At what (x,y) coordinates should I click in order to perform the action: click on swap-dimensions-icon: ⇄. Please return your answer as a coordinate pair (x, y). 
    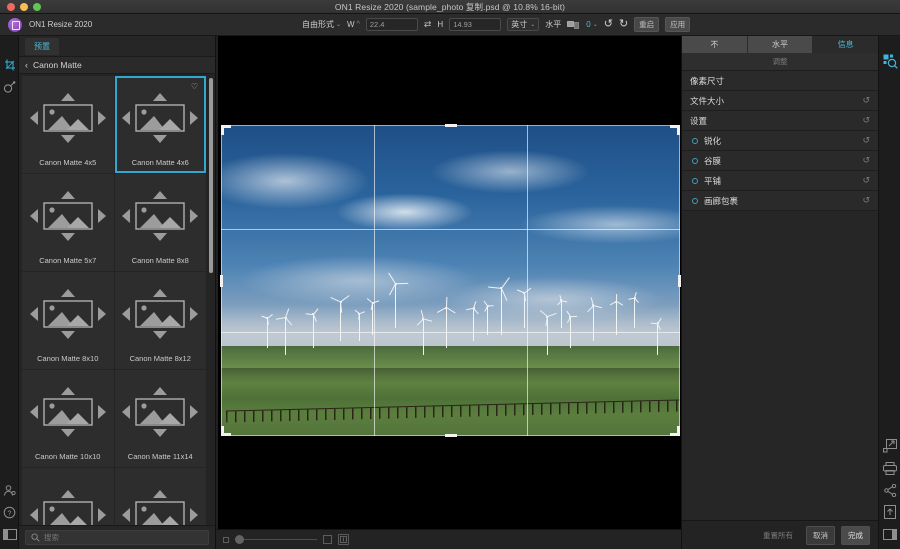
    Looking at the image, I should click on (428, 24).